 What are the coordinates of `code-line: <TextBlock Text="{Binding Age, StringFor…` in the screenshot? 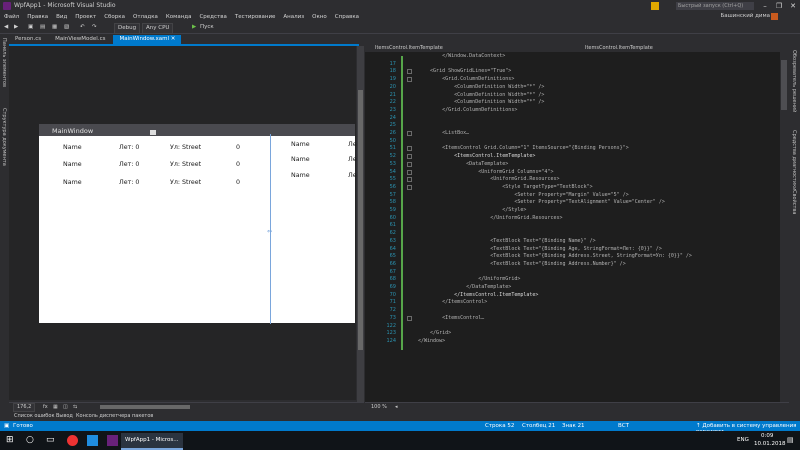 It's located at (540, 249).